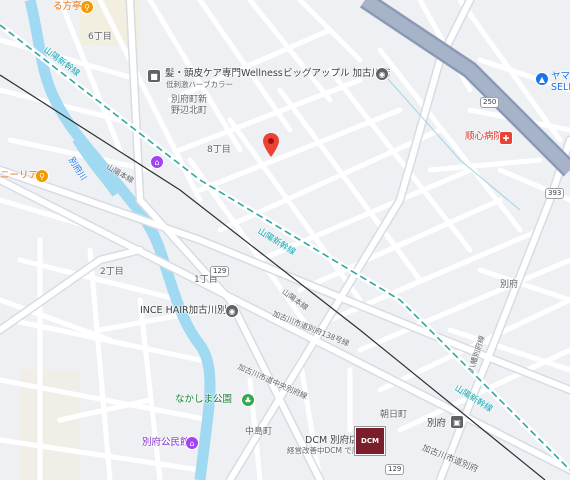 The width and height of the screenshot is (570, 480). What do you see at coordinates (154, 76) in the screenshot?
I see `shopping-icon: ■` at bounding box center [154, 76].